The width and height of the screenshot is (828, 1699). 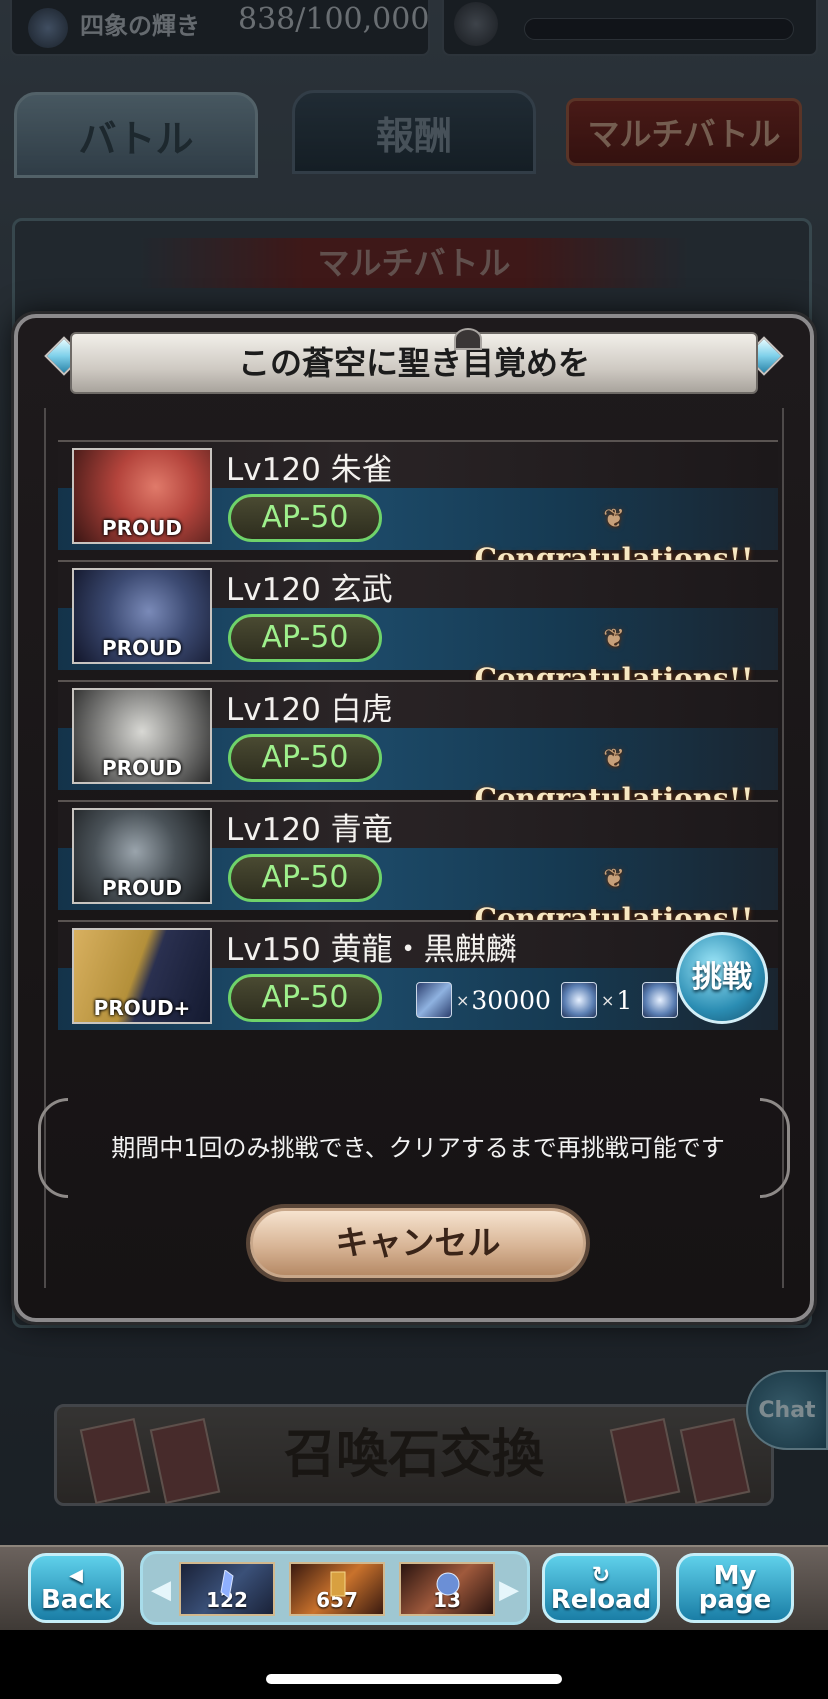 What do you see at coordinates (76, 1600) in the screenshot?
I see `back-label: Back` at bounding box center [76, 1600].